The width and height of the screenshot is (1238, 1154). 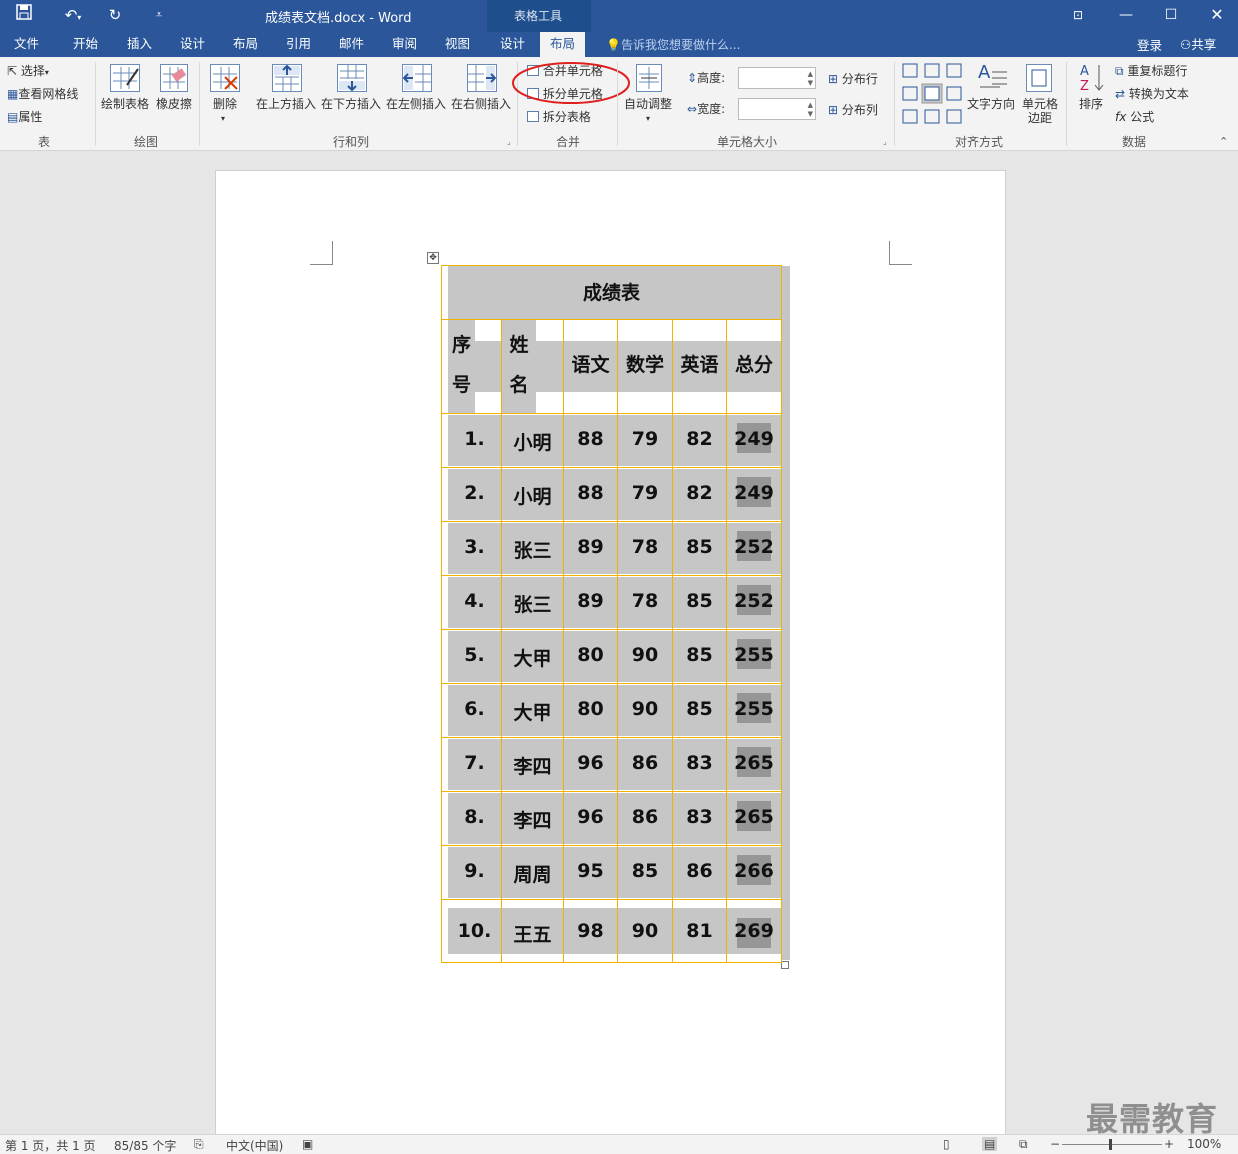 I want to click on sort-label: 排序, so click(x=1091, y=104).